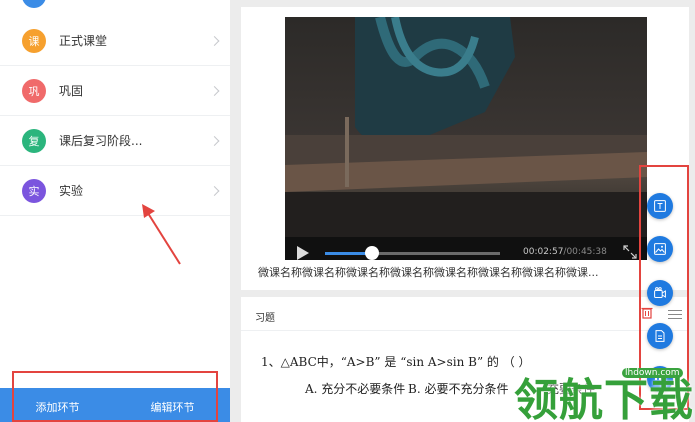  I want to click on progress-bar, so click(412, 253).